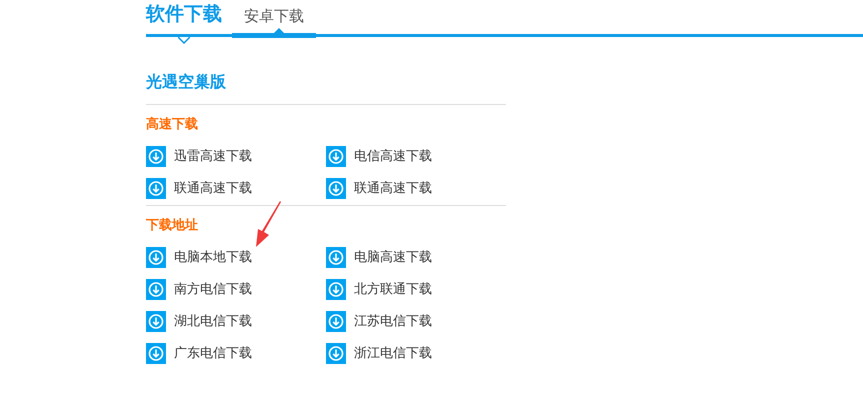 This screenshot has height=412, width=863. What do you see at coordinates (416, 353) in the screenshot?
I see `download-link: 浙江电信下载` at bounding box center [416, 353].